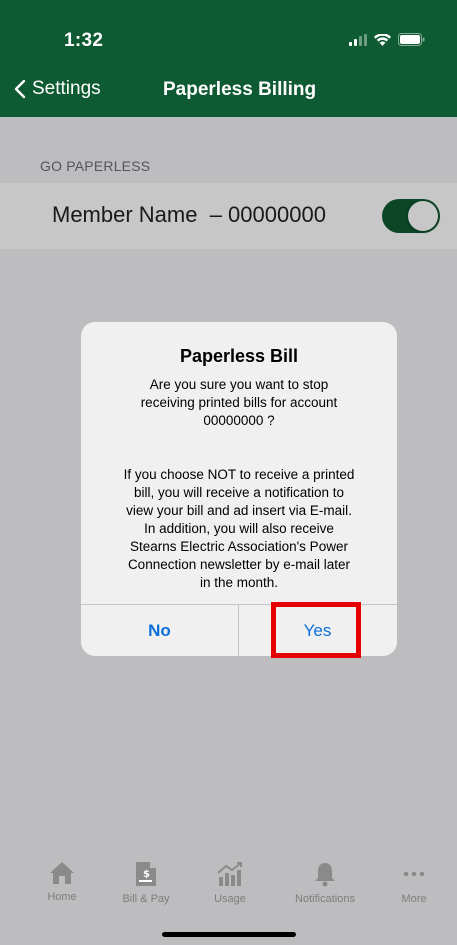 This screenshot has width=457, height=945. I want to click on home-icon, so click(62, 873).